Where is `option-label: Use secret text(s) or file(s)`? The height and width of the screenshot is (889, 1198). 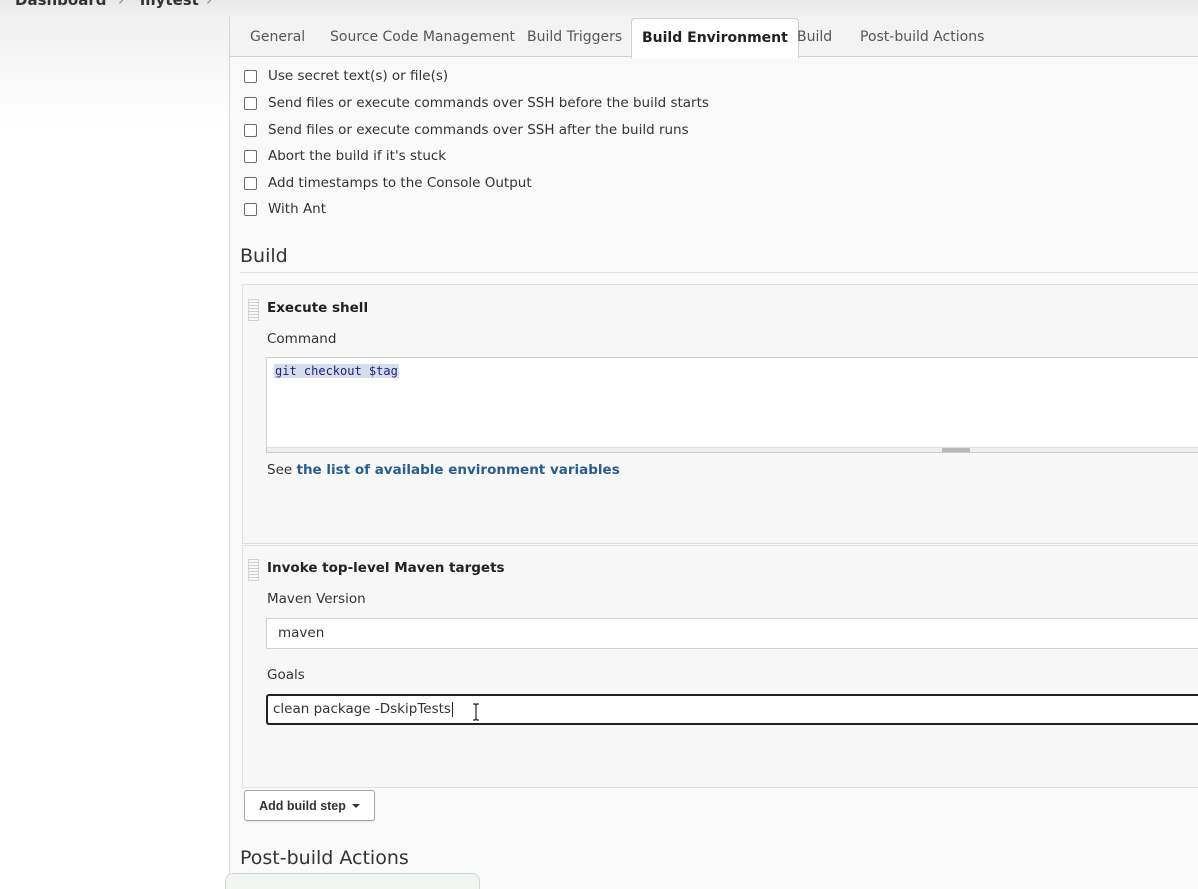
option-label: Use secret text(s) or file(s) is located at coordinates (358, 76).